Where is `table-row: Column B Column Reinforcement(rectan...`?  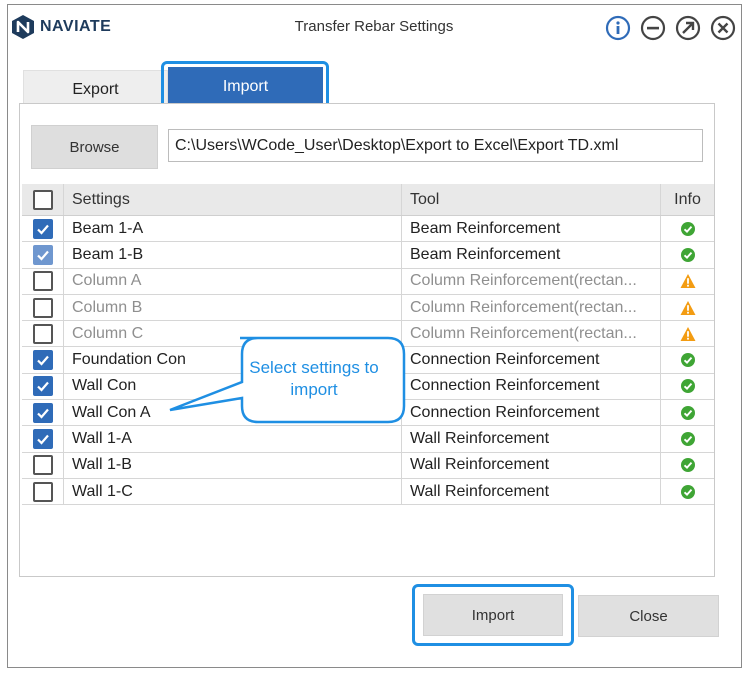
table-row: Column B Column Reinforcement(rectan... is located at coordinates (368, 308).